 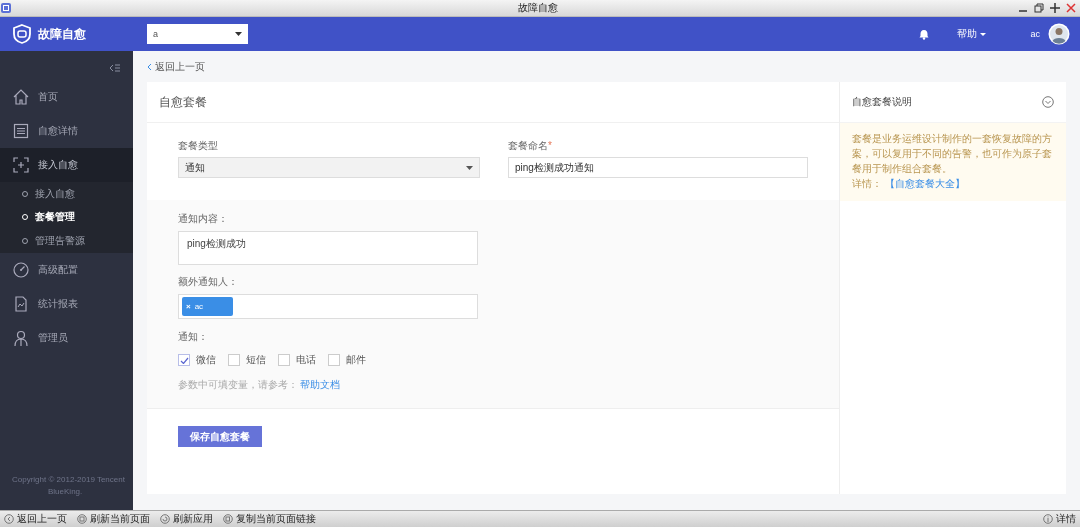 I want to click on app-icon, so click(x=6, y=8).